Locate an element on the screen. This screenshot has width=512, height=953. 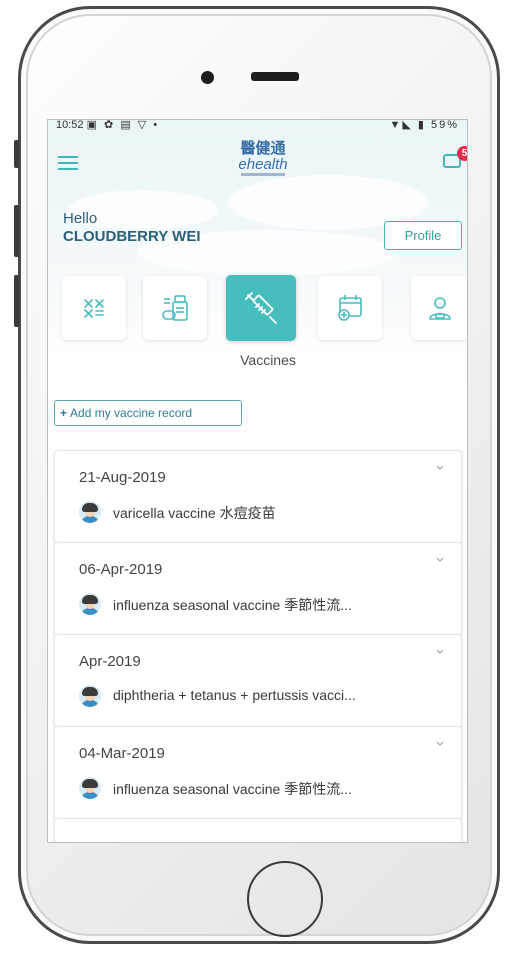
app-logo: 醫健通 ehealth is located at coordinates (263, 158).